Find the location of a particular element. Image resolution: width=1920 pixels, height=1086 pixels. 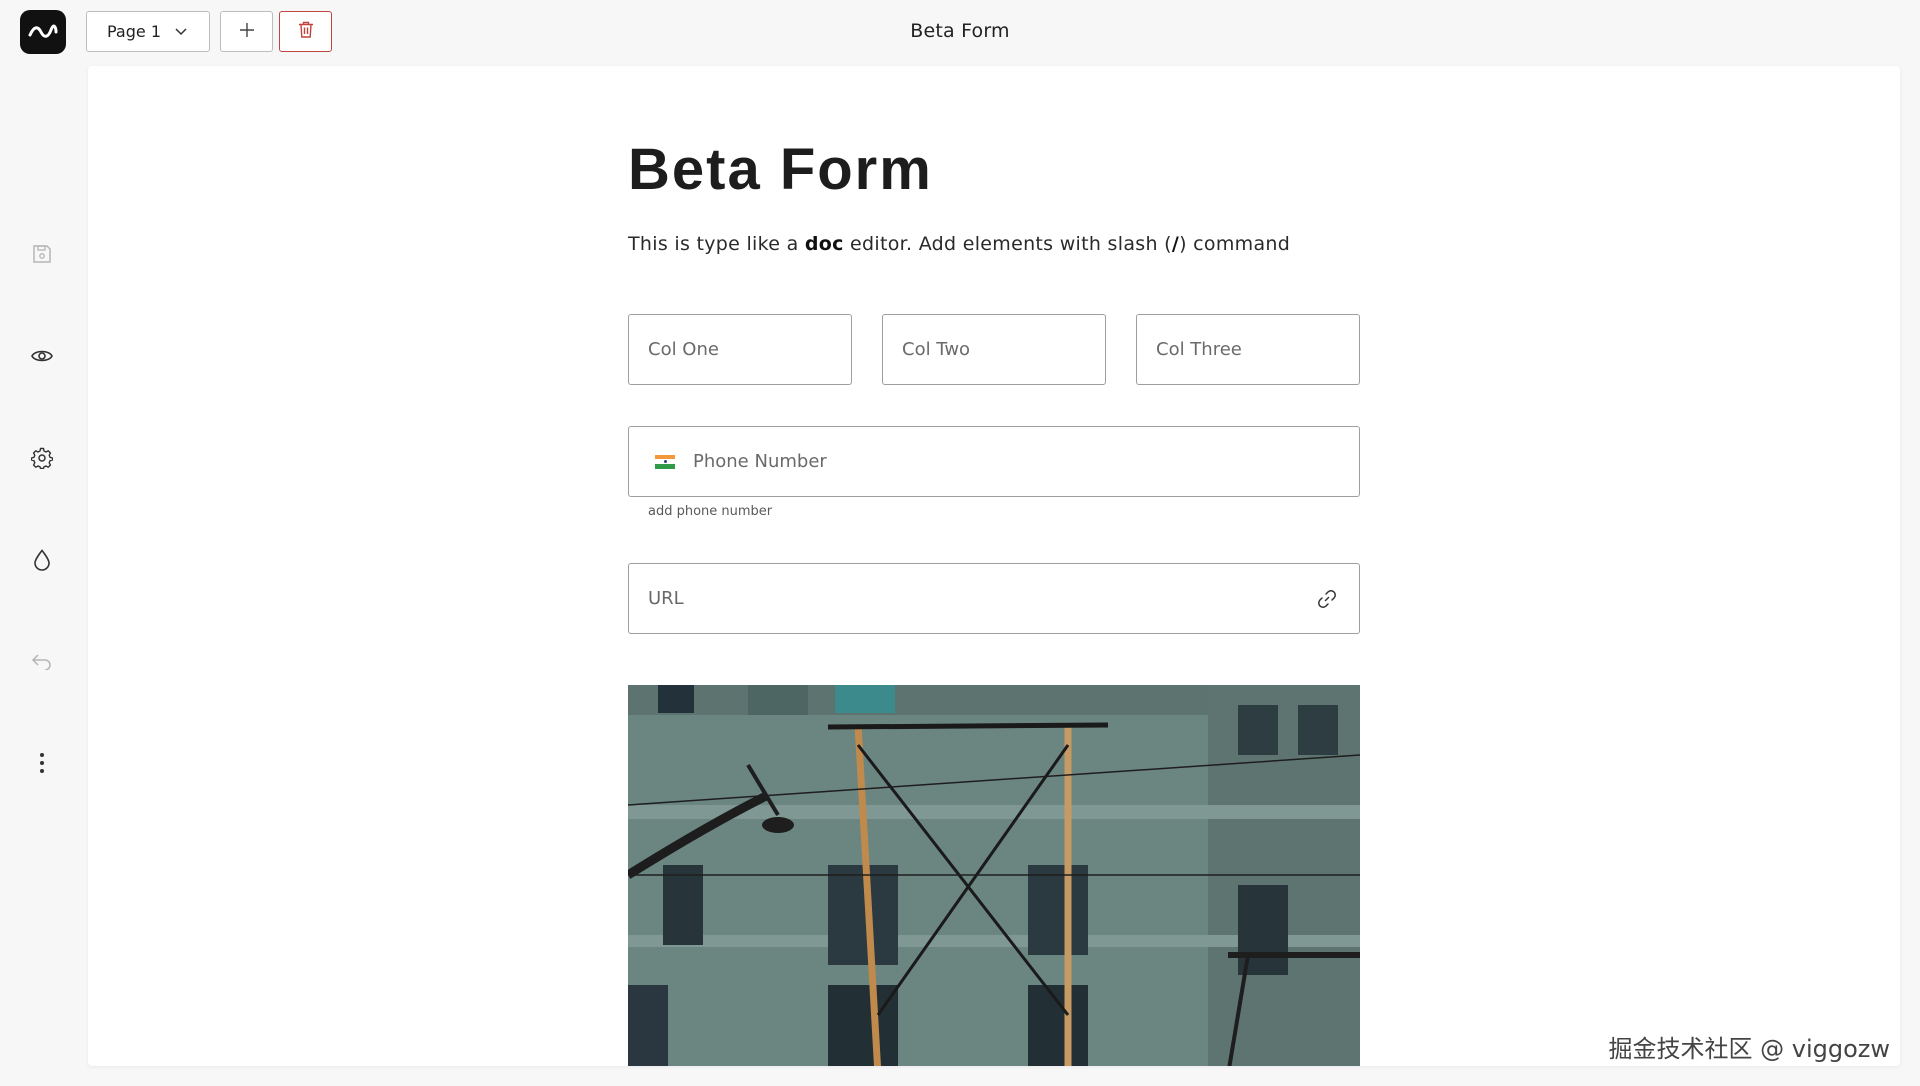

url-input is located at coordinates (982, 598).